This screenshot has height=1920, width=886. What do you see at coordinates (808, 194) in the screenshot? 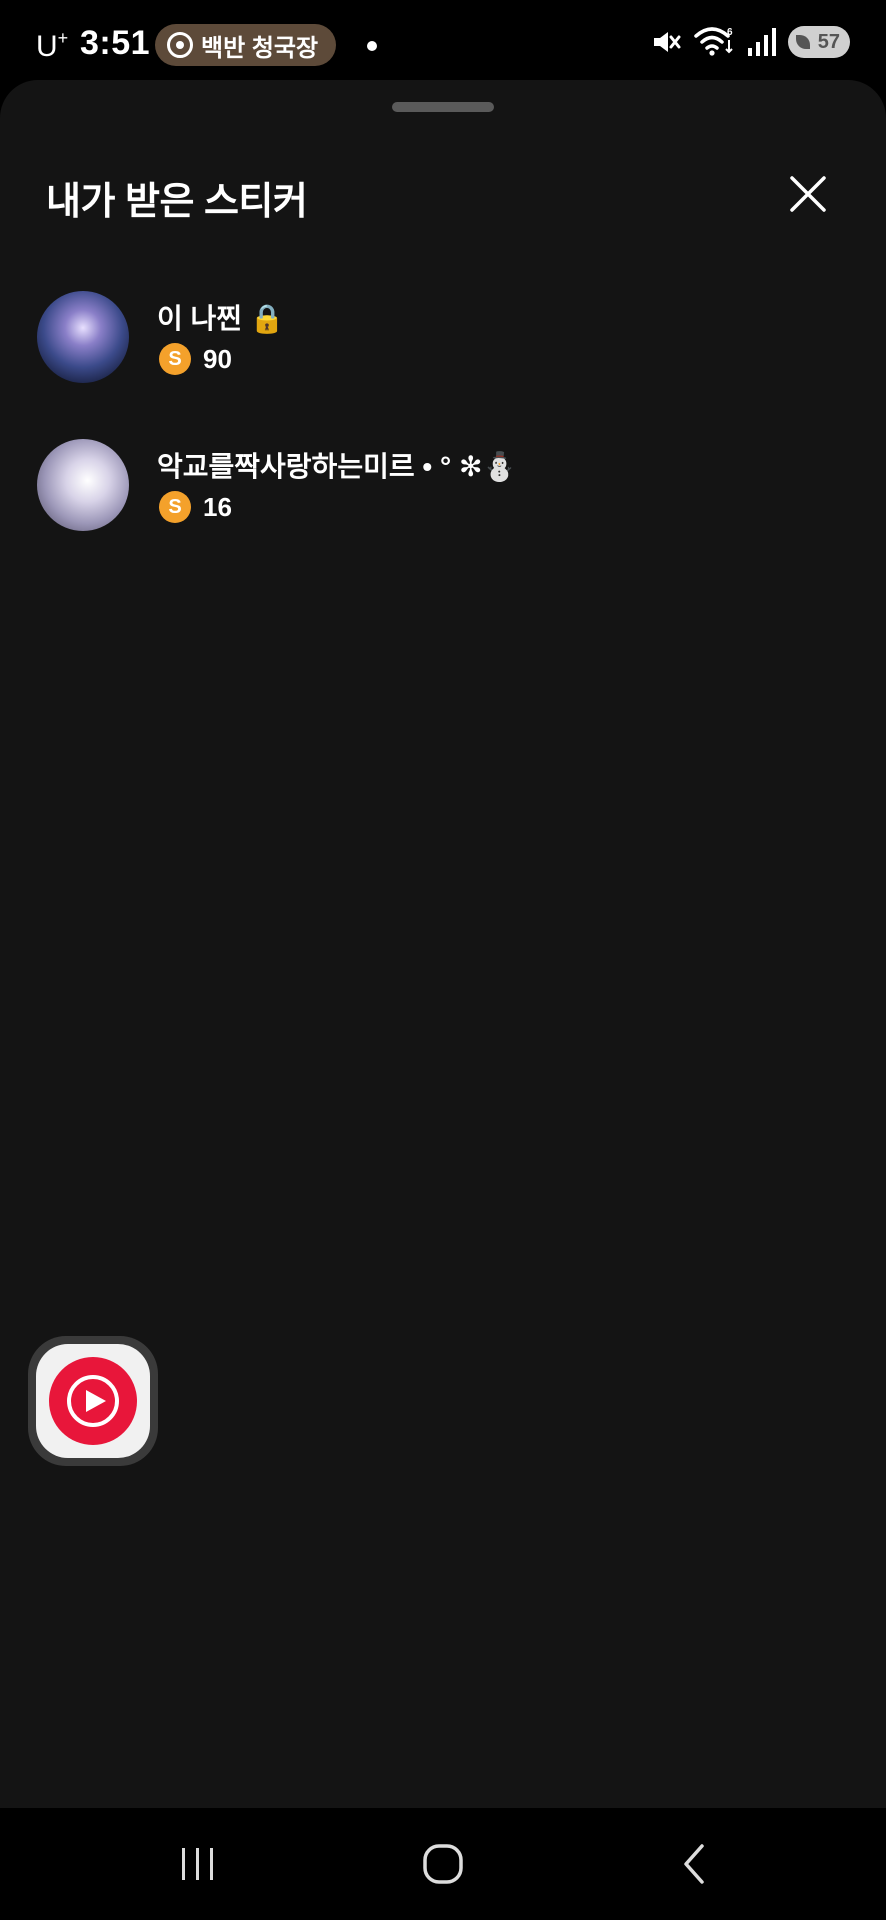
I see `close-icon` at bounding box center [808, 194].